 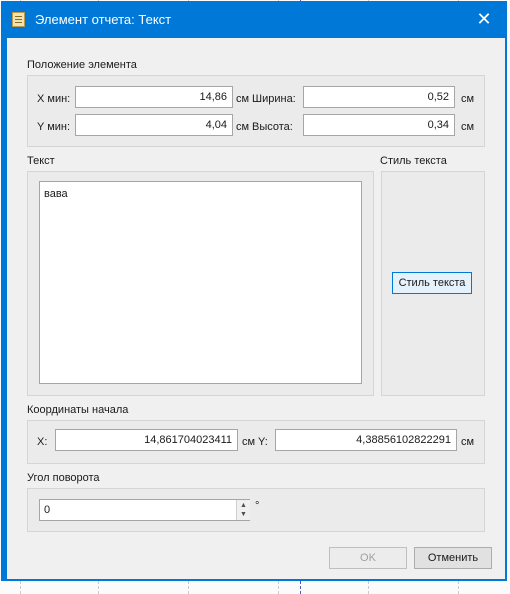 What do you see at coordinates (18, 19) in the screenshot?
I see `document-icon` at bounding box center [18, 19].